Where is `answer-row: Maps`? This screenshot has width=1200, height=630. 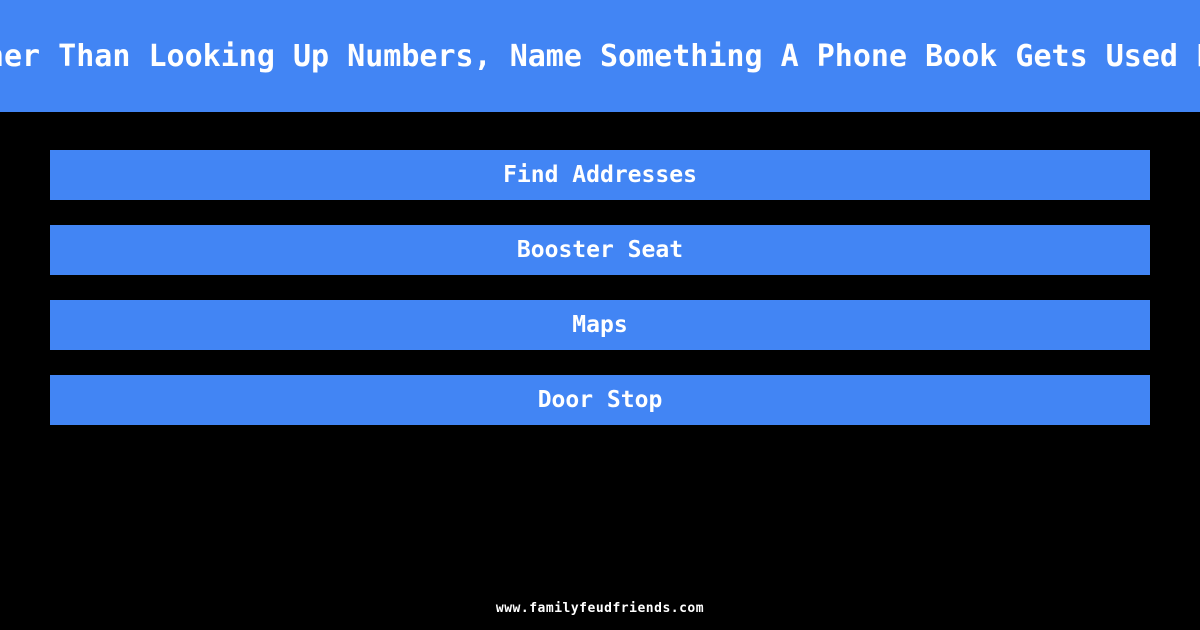 answer-row: Maps is located at coordinates (600, 325).